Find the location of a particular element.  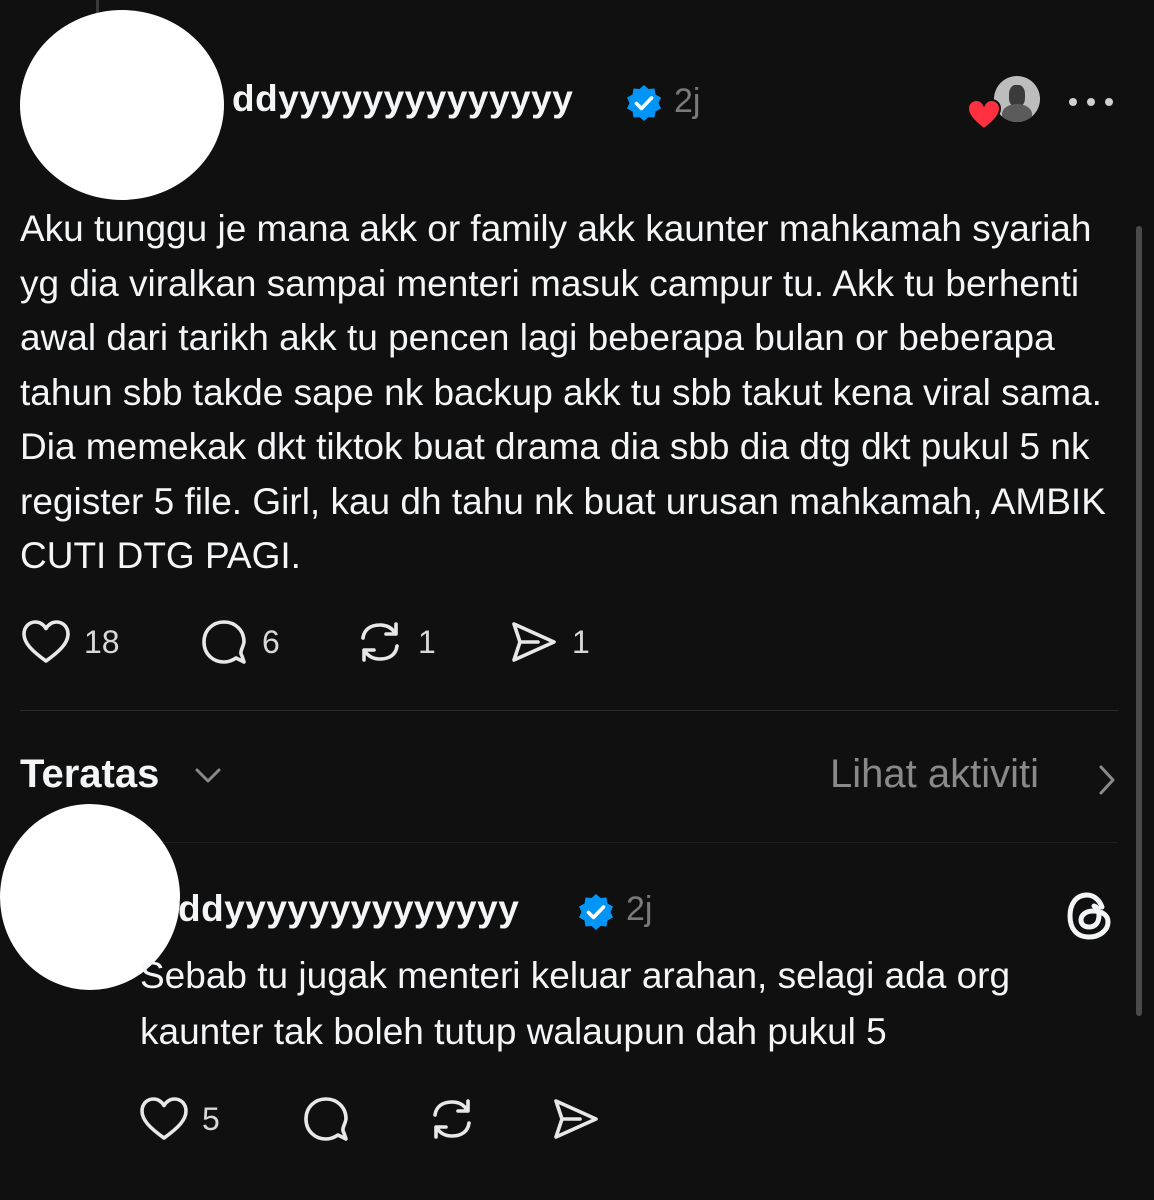

reply-share-button is located at coordinates (576, 1119).